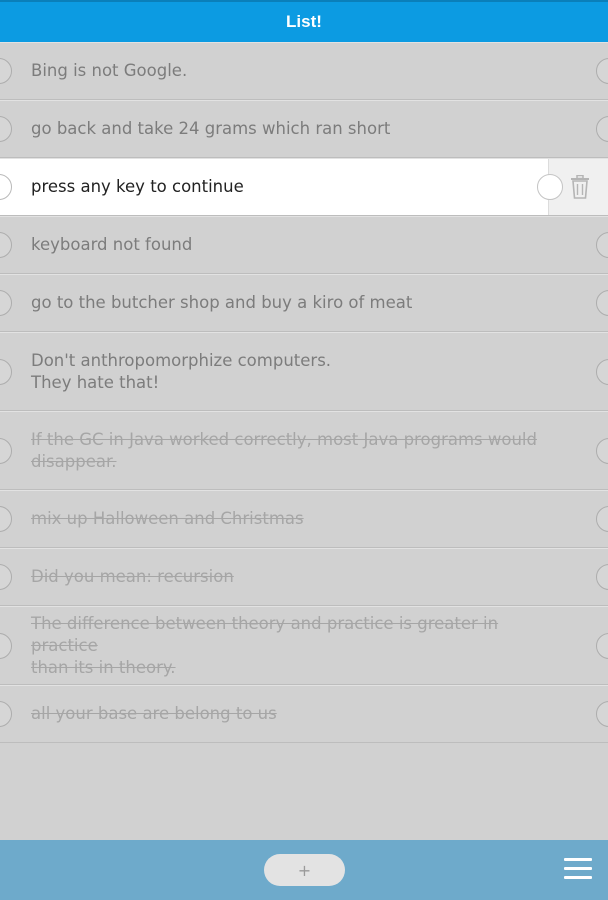 This screenshot has width=608, height=900. I want to click on list-item: keyboard not found, so click(304, 245).